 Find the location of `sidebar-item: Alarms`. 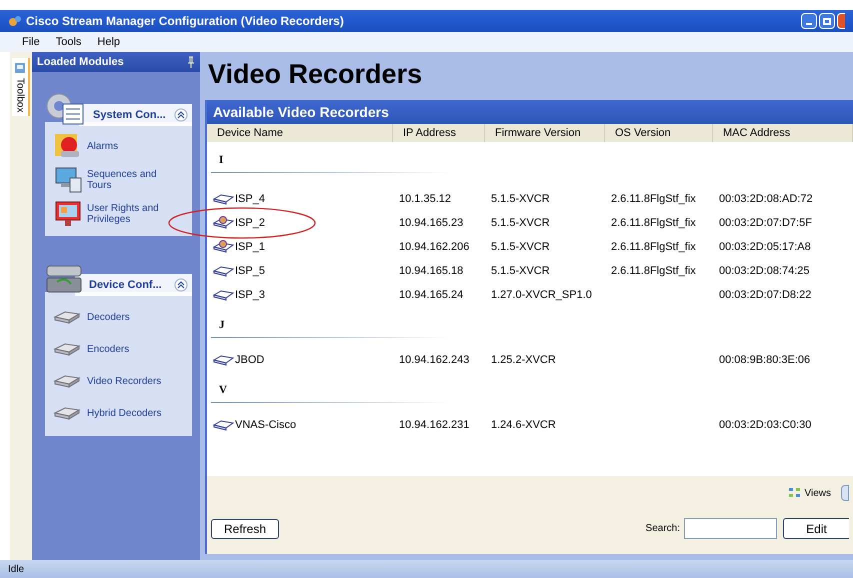

sidebar-item: Alarms is located at coordinates (127, 146).